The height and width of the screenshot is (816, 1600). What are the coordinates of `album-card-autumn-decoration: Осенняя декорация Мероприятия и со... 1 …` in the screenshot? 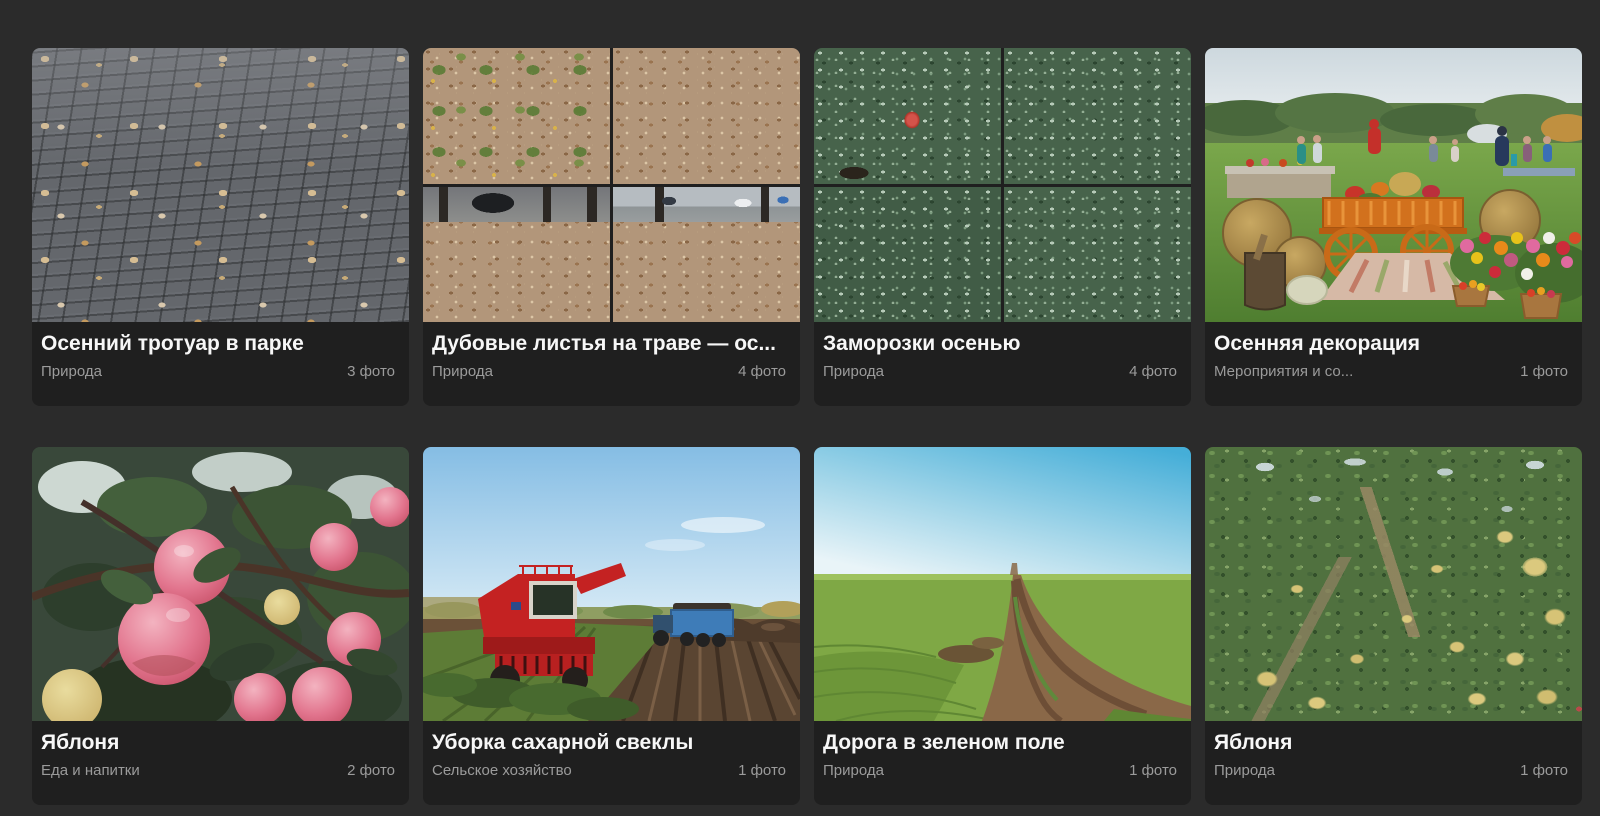 It's located at (1393, 227).